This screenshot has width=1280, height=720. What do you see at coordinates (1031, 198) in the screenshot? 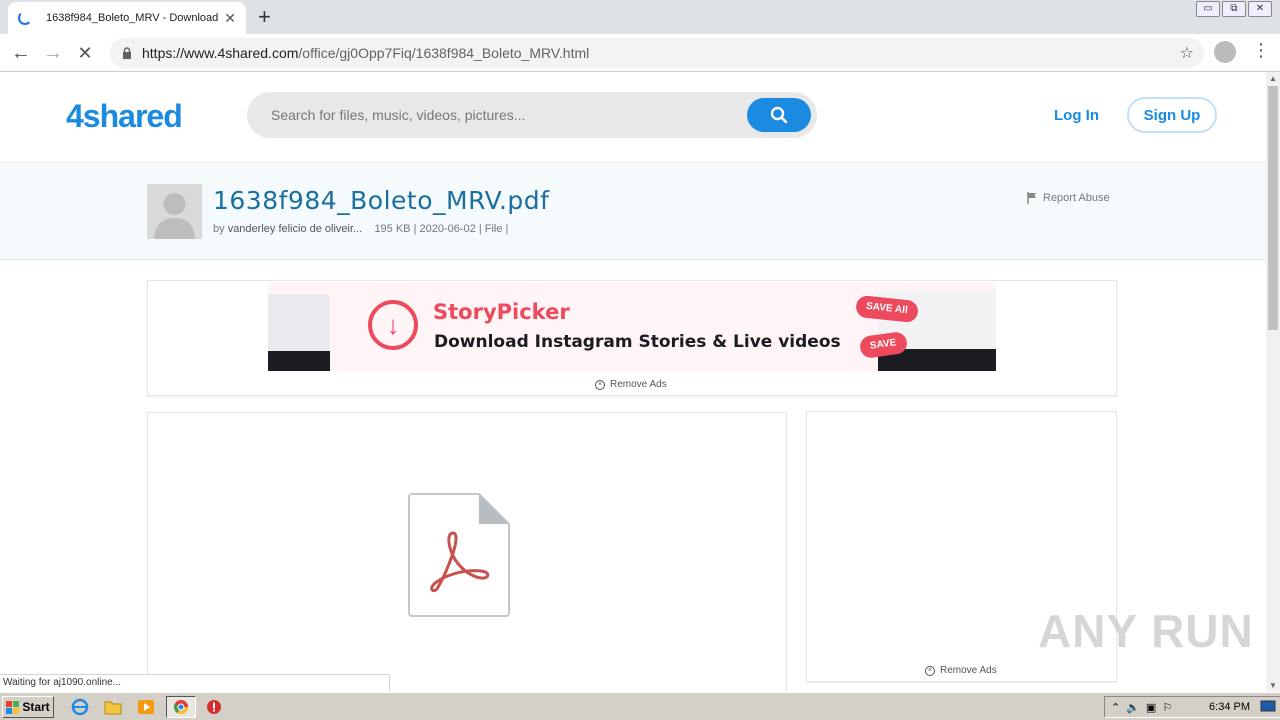
I see `flag-icon` at bounding box center [1031, 198].